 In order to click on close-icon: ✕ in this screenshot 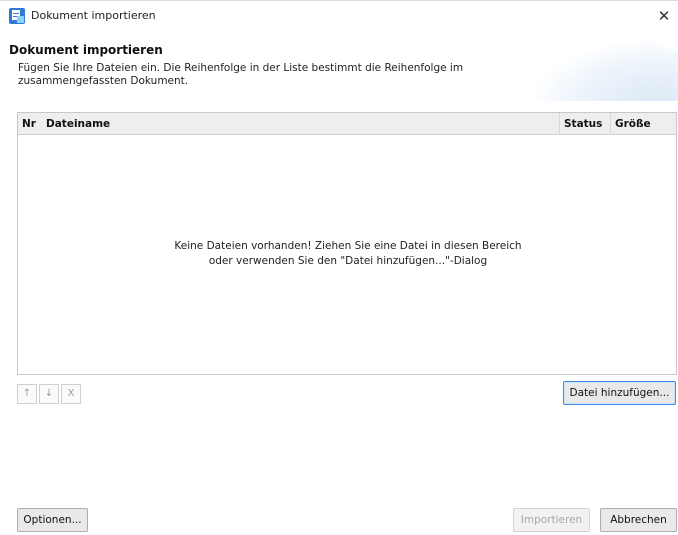, I will do `click(664, 16)`.